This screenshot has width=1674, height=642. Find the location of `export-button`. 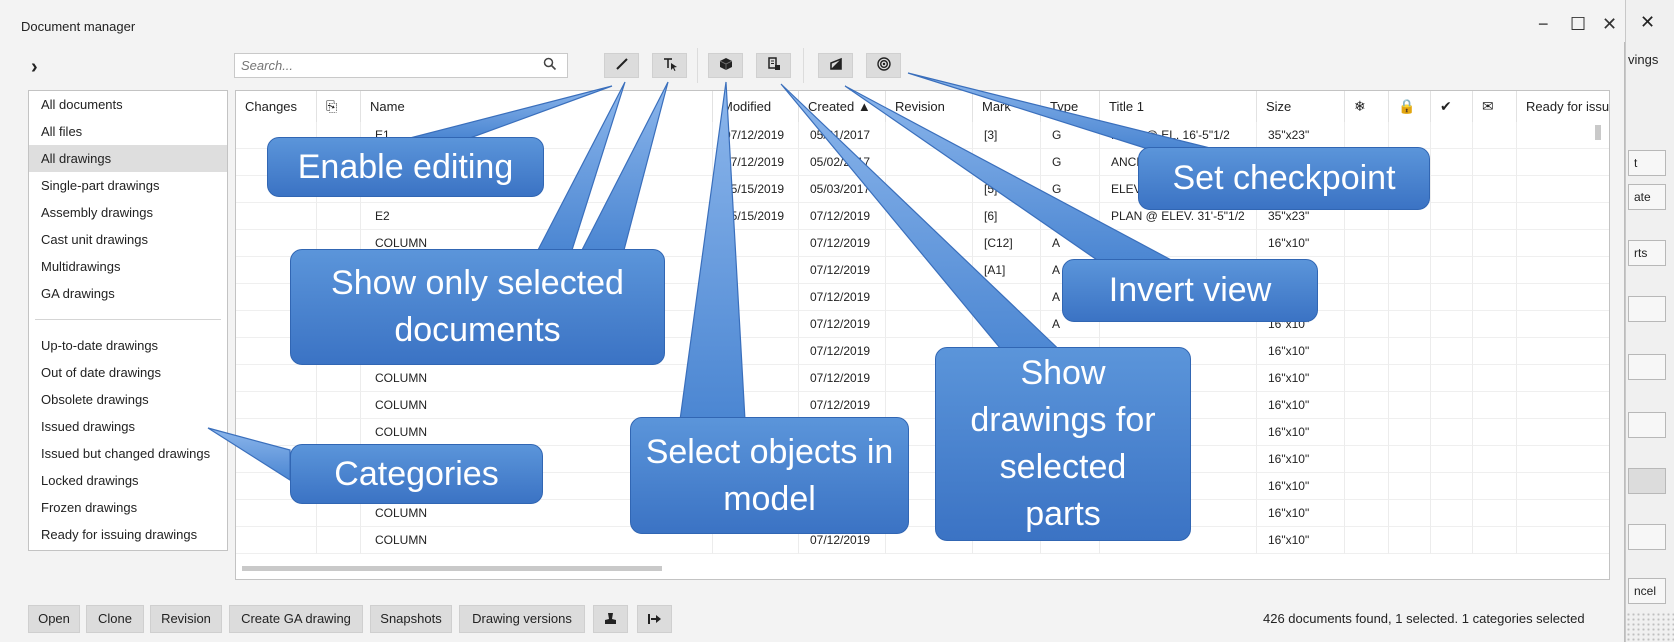

export-button is located at coordinates (654, 619).